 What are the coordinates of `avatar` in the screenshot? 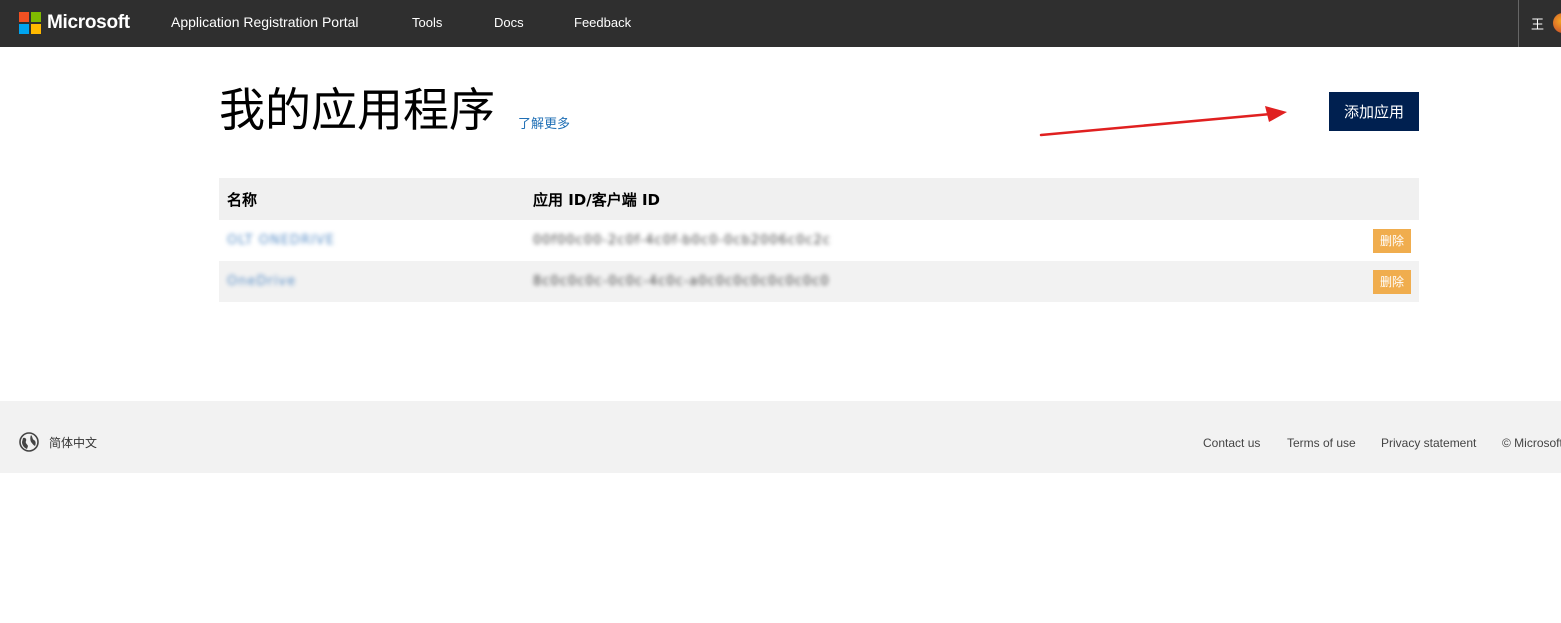 It's located at (1557, 23).